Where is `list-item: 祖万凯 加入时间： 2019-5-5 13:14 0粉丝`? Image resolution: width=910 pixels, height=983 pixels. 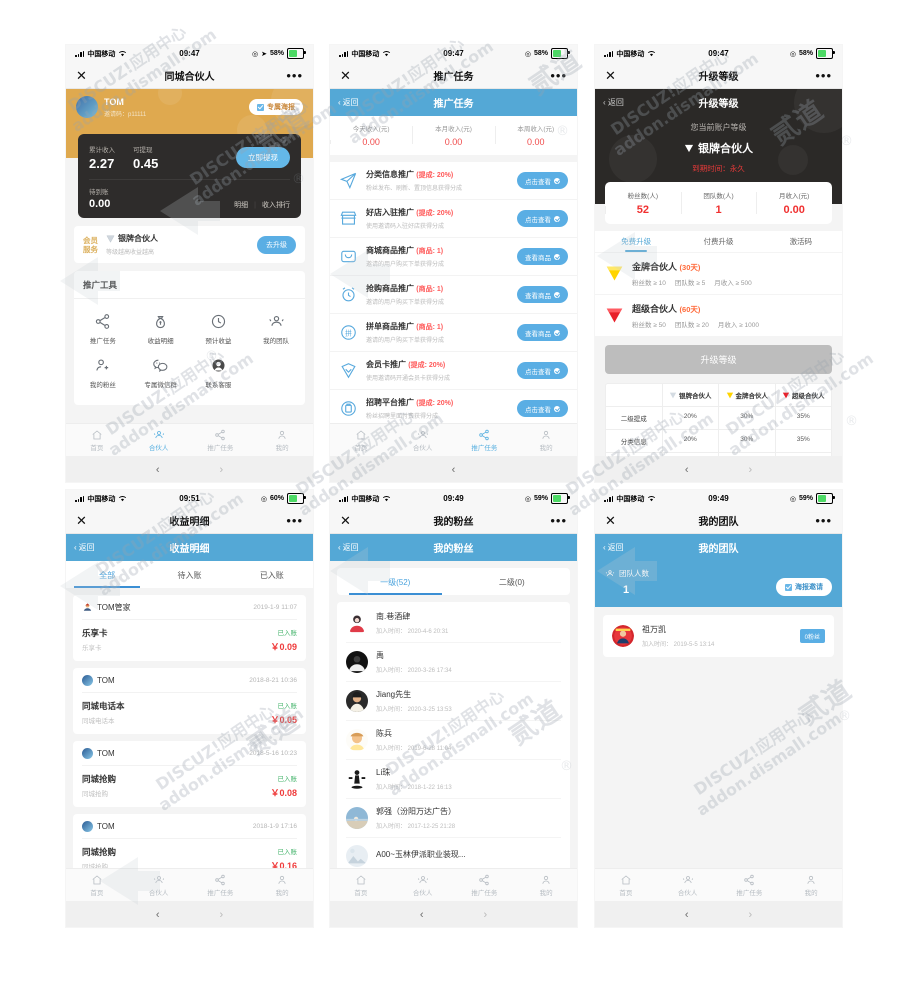
list-item: 祖万凯 加入时间： 2019-5-5 13:14 0粉丝 is located at coordinates (718, 636).